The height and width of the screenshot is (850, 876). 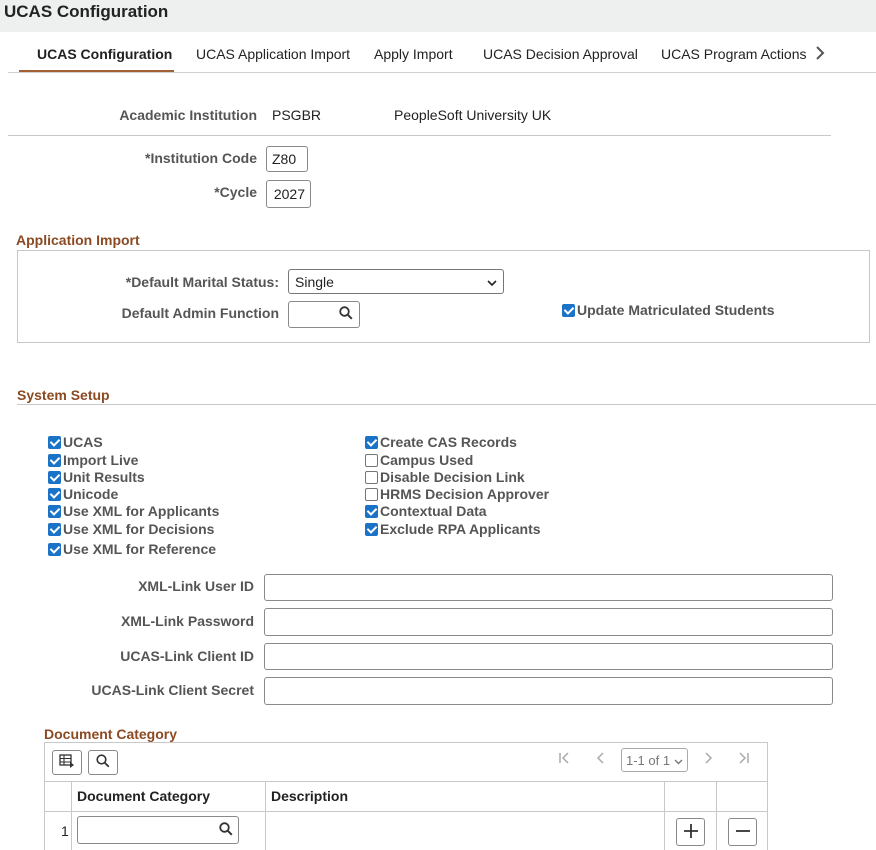 What do you see at coordinates (96, 477) in the screenshot?
I see `unit-results-checkbox: Unit Results` at bounding box center [96, 477].